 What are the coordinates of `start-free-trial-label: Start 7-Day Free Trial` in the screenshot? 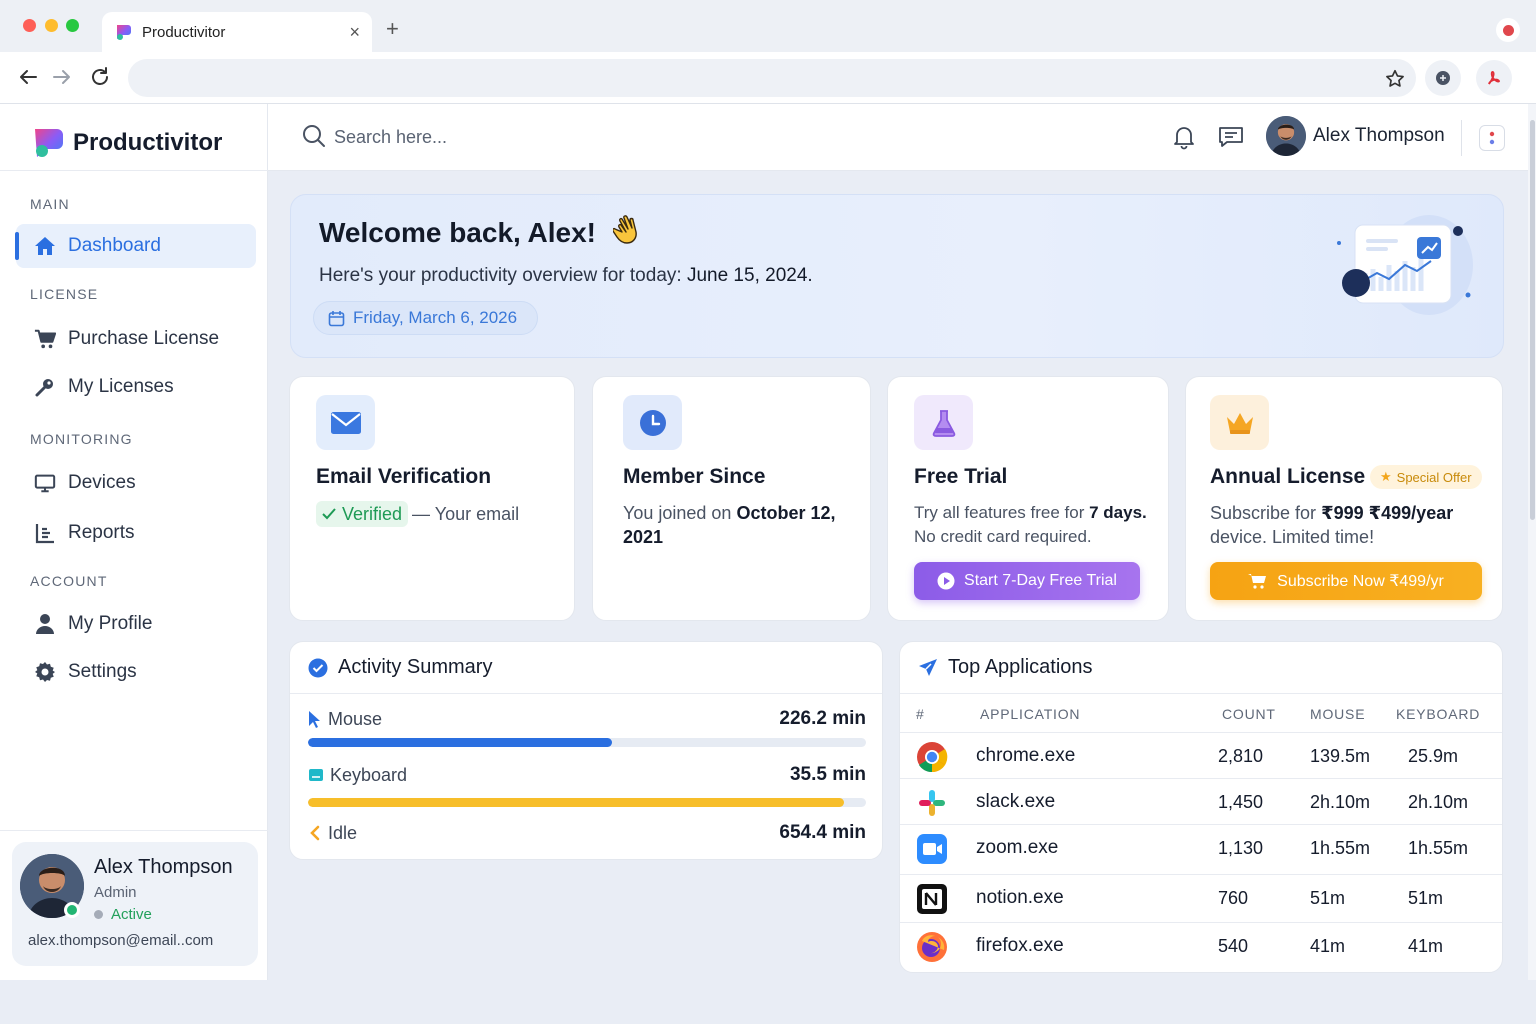 It's located at (1040, 580).